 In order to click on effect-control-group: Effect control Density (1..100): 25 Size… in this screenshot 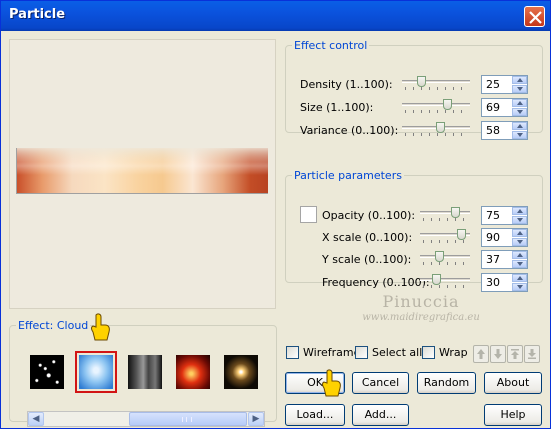, I will do `click(414, 89)`.